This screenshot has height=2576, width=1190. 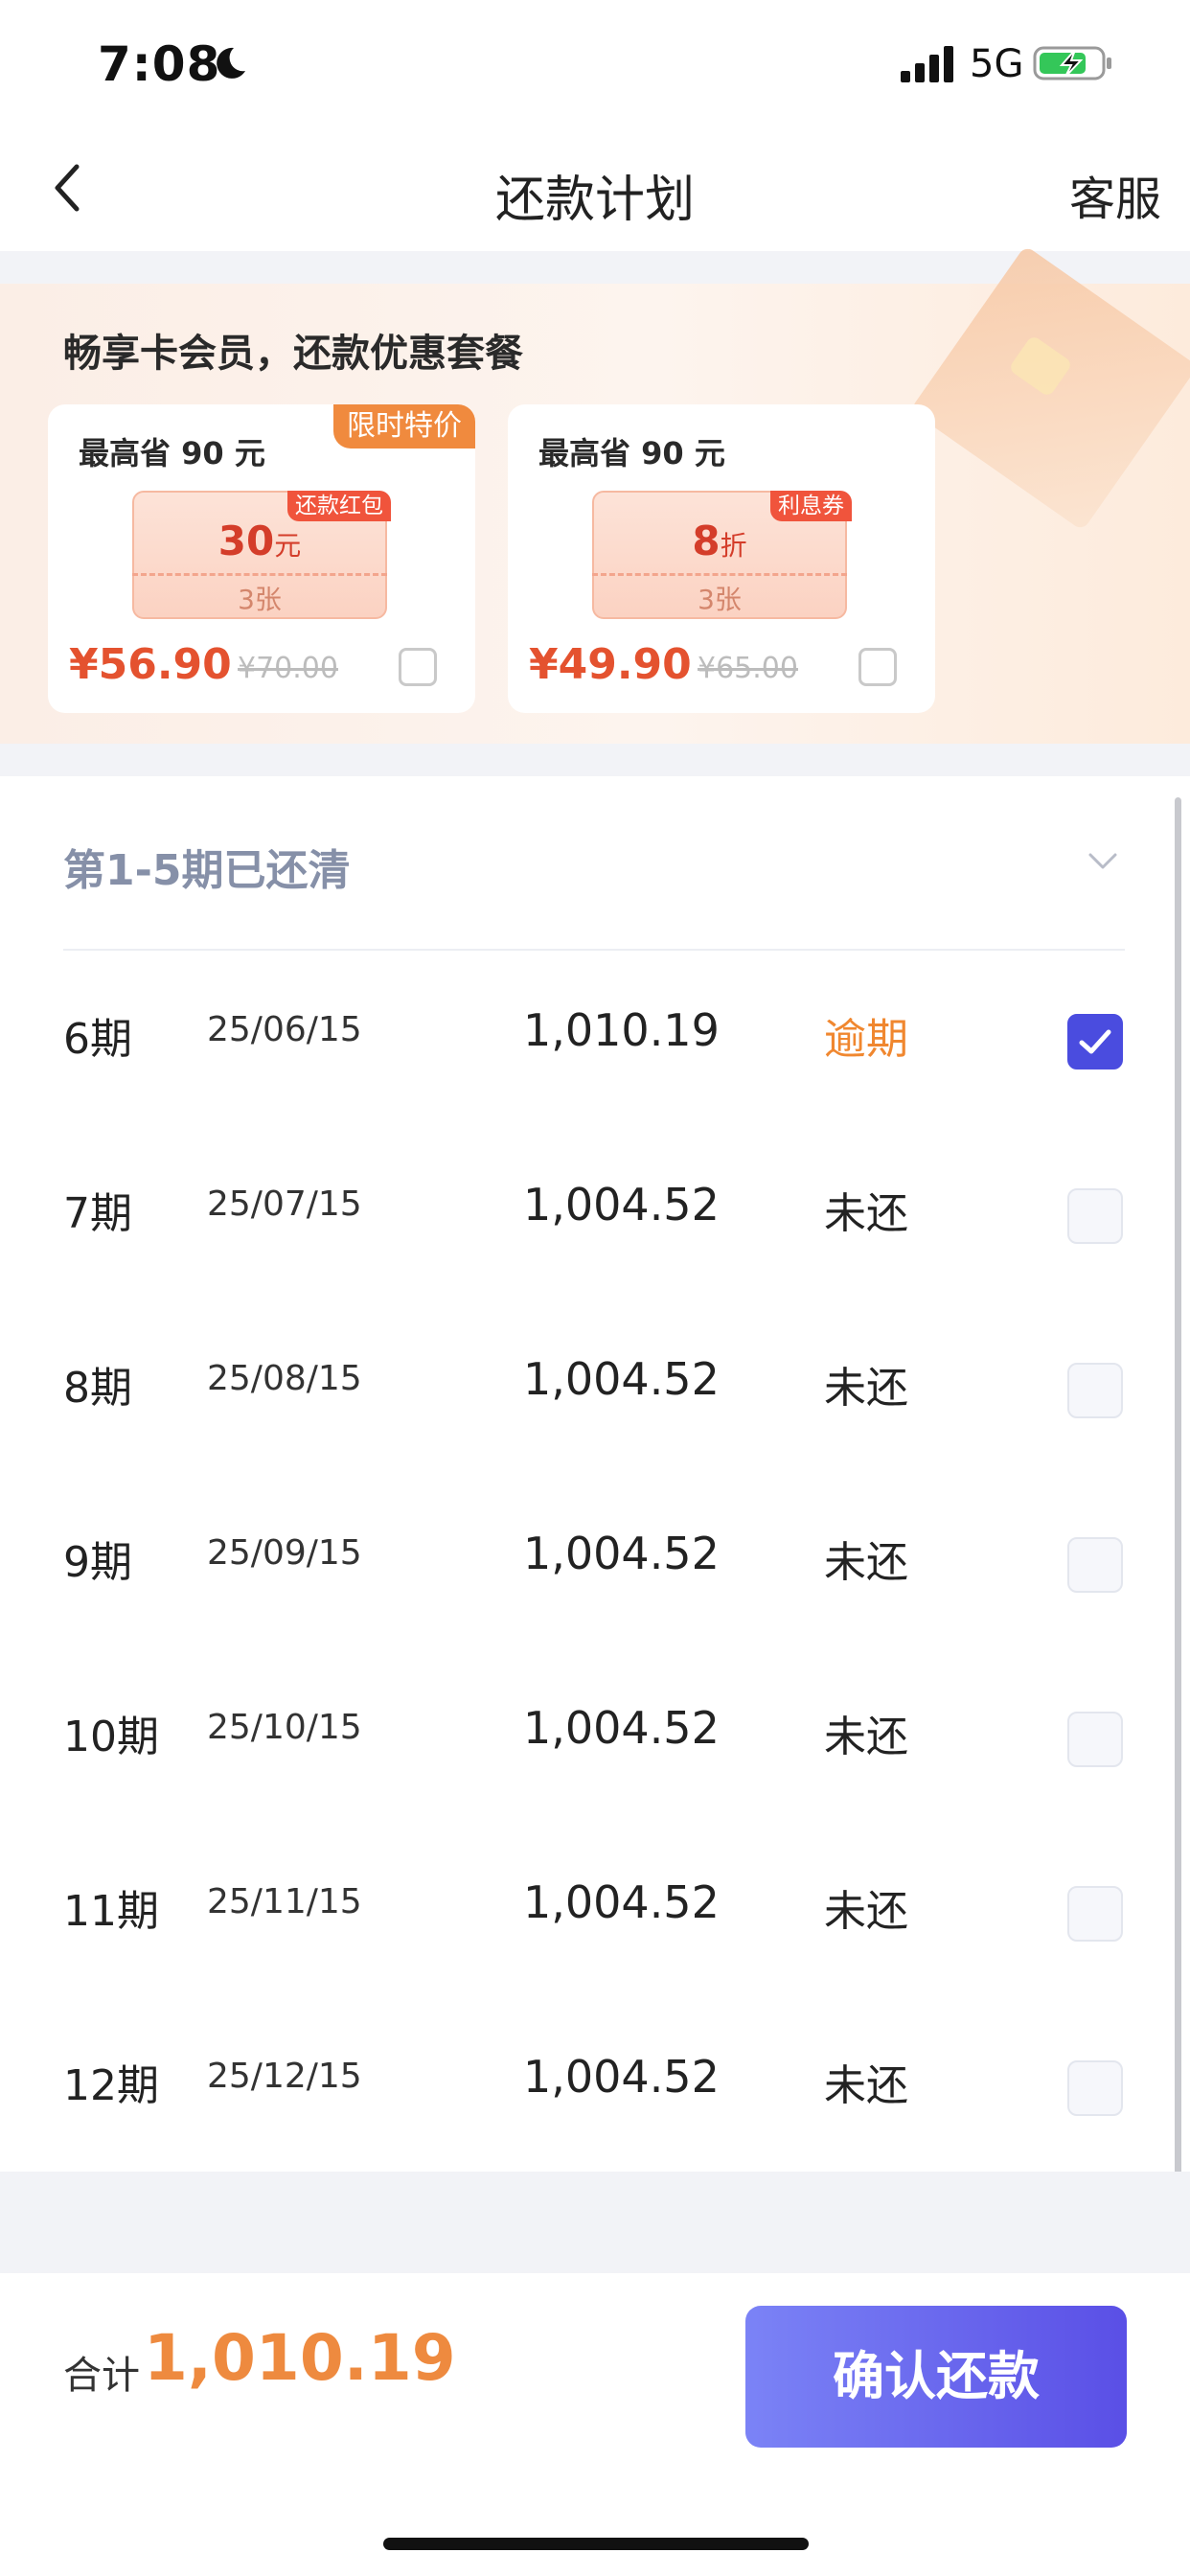 What do you see at coordinates (300, 2358) in the screenshot?
I see `total-amount: 1,010.19` at bounding box center [300, 2358].